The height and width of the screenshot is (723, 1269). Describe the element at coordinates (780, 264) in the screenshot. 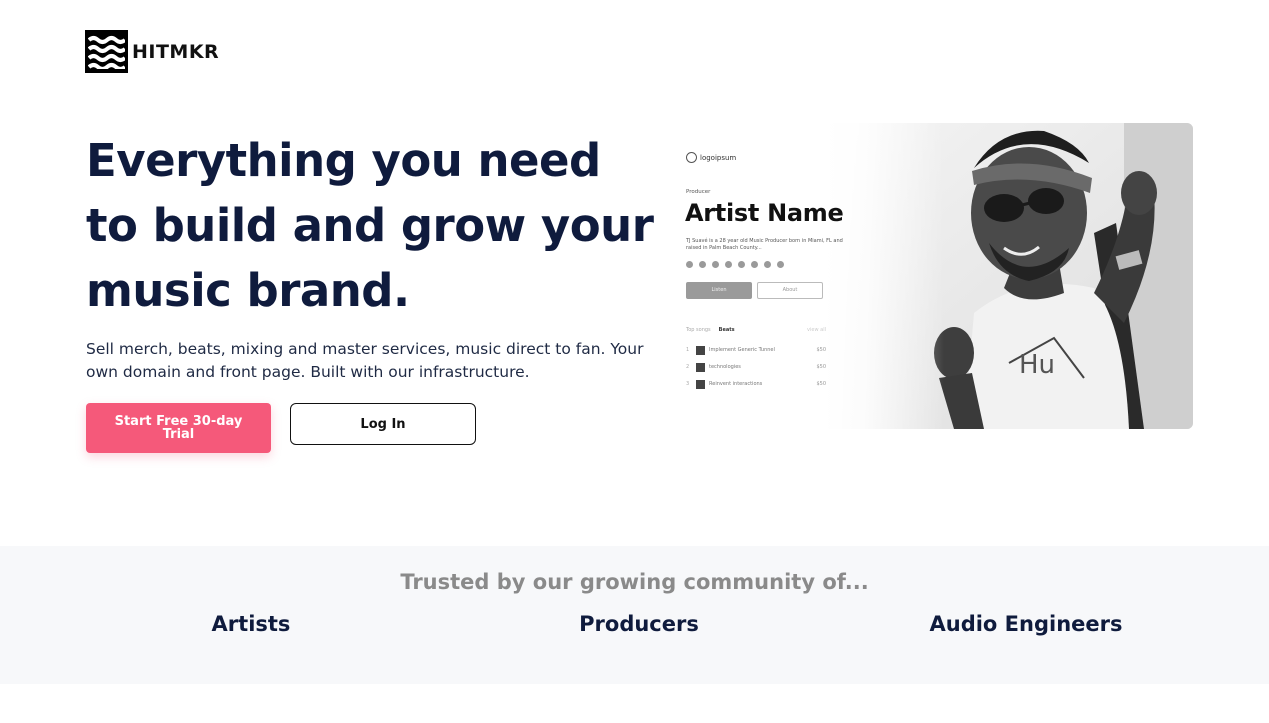

I see `link-icon` at that location.